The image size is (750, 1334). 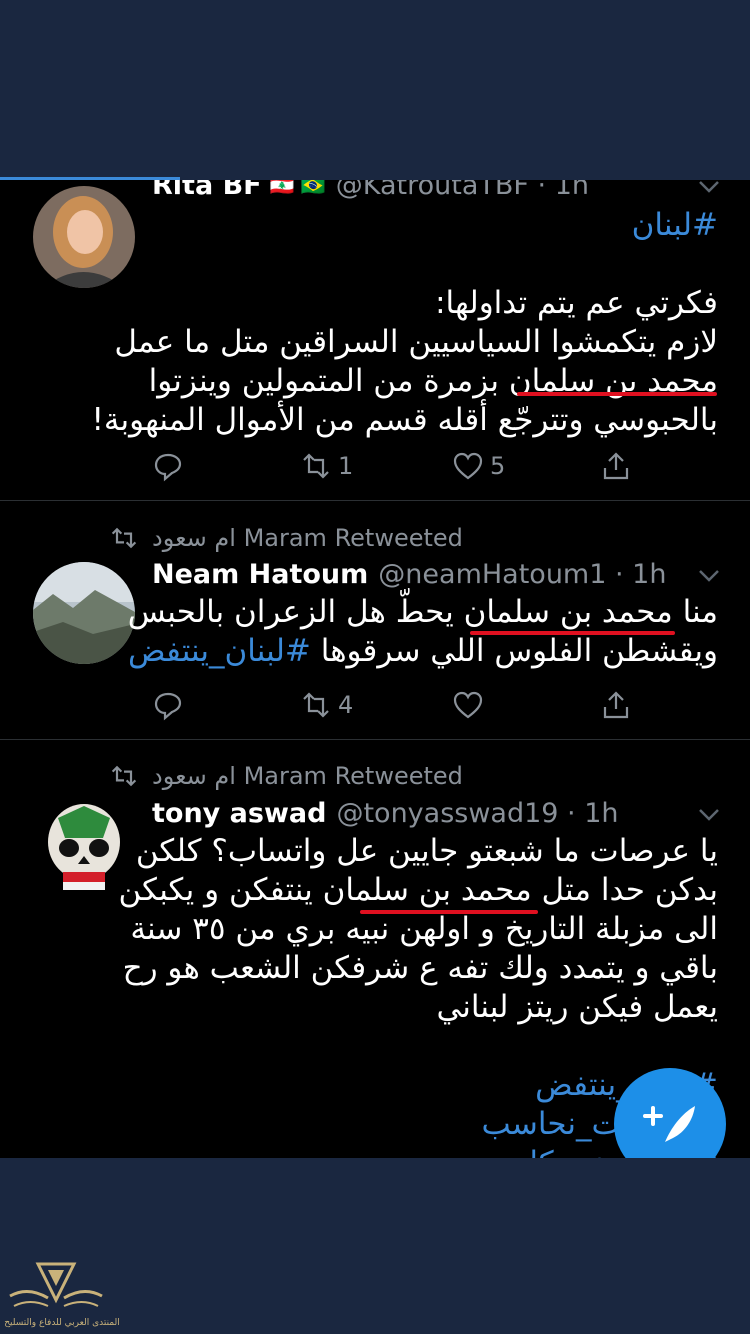 I want to click on tweet-header: Rita BF 🇱🇧 🇧🇷 @KatroutaTBF · 1h, so click(x=370, y=191).